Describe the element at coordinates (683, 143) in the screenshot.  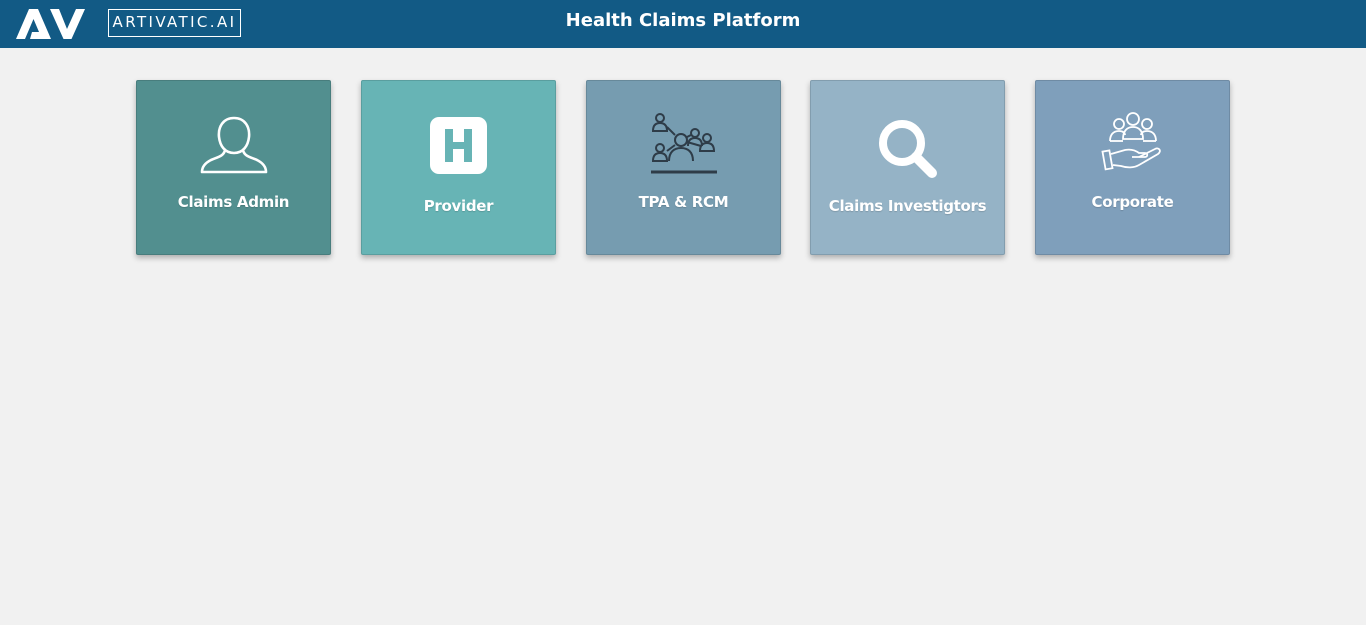
I see `people-network-icon` at that location.